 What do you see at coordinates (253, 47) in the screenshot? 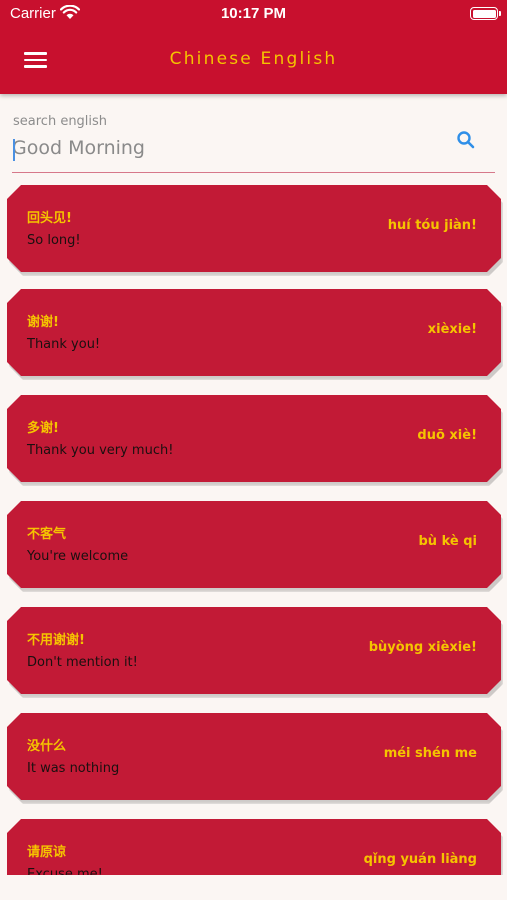
I see `app-header: Carrier 10:17 PM Chinese English` at bounding box center [253, 47].